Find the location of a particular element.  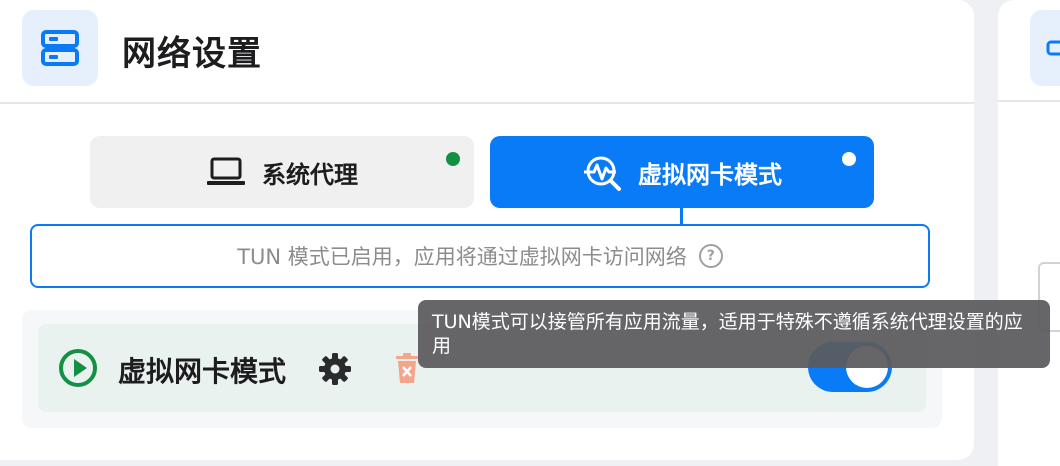

status-text: TUN 模式已启用，应用将通过虚拟网卡访问网络 is located at coordinates (462, 257).